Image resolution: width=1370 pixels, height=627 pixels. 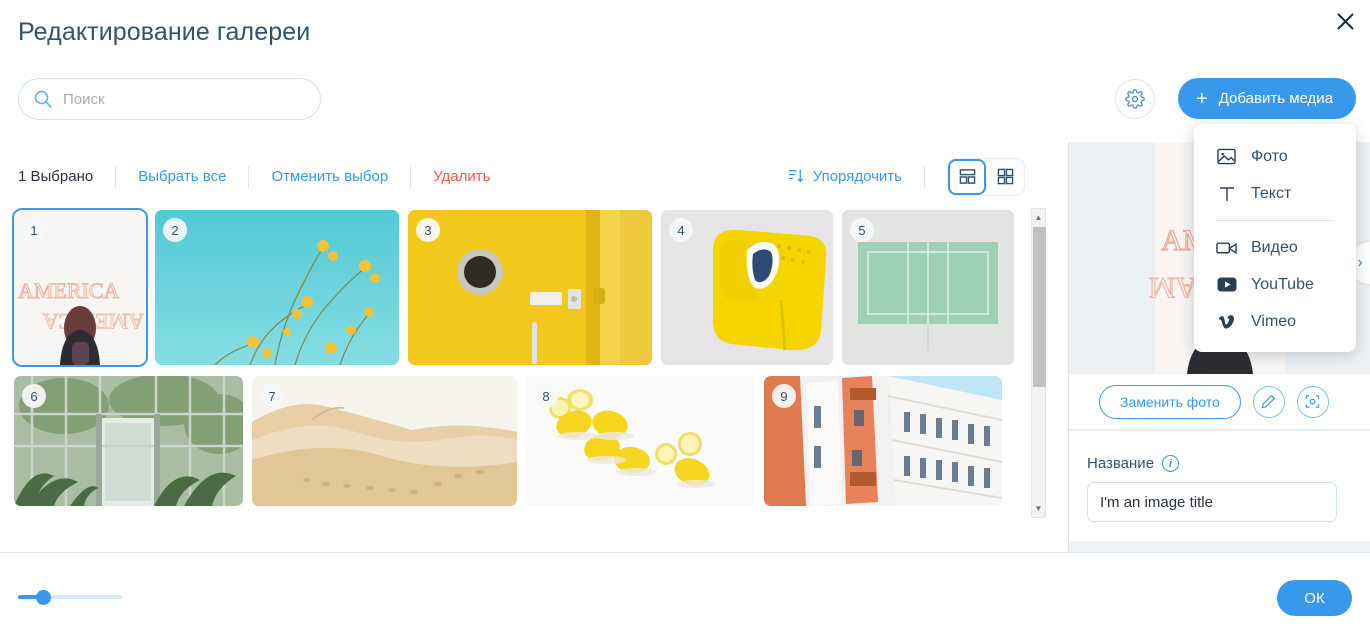 What do you see at coordinates (43, 99) in the screenshot?
I see `search-icon` at bounding box center [43, 99].